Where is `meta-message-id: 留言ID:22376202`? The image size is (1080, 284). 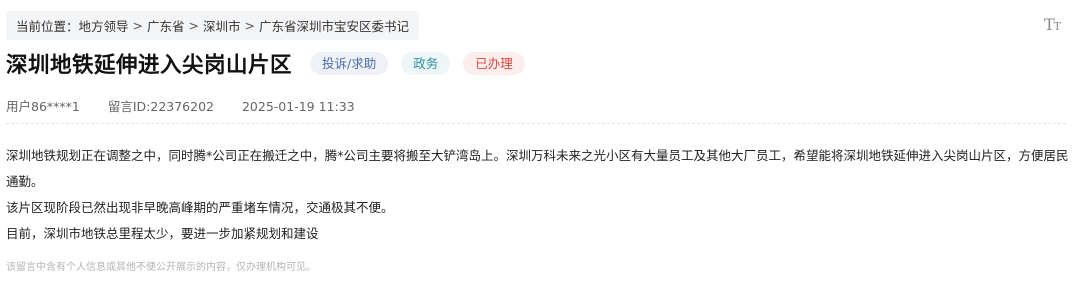
meta-message-id: 留言ID:22376202 is located at coordinates (160, 106).